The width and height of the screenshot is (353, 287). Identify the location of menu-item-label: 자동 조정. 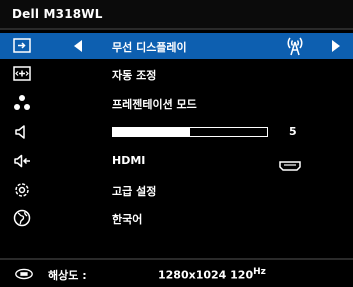
(134, 75).